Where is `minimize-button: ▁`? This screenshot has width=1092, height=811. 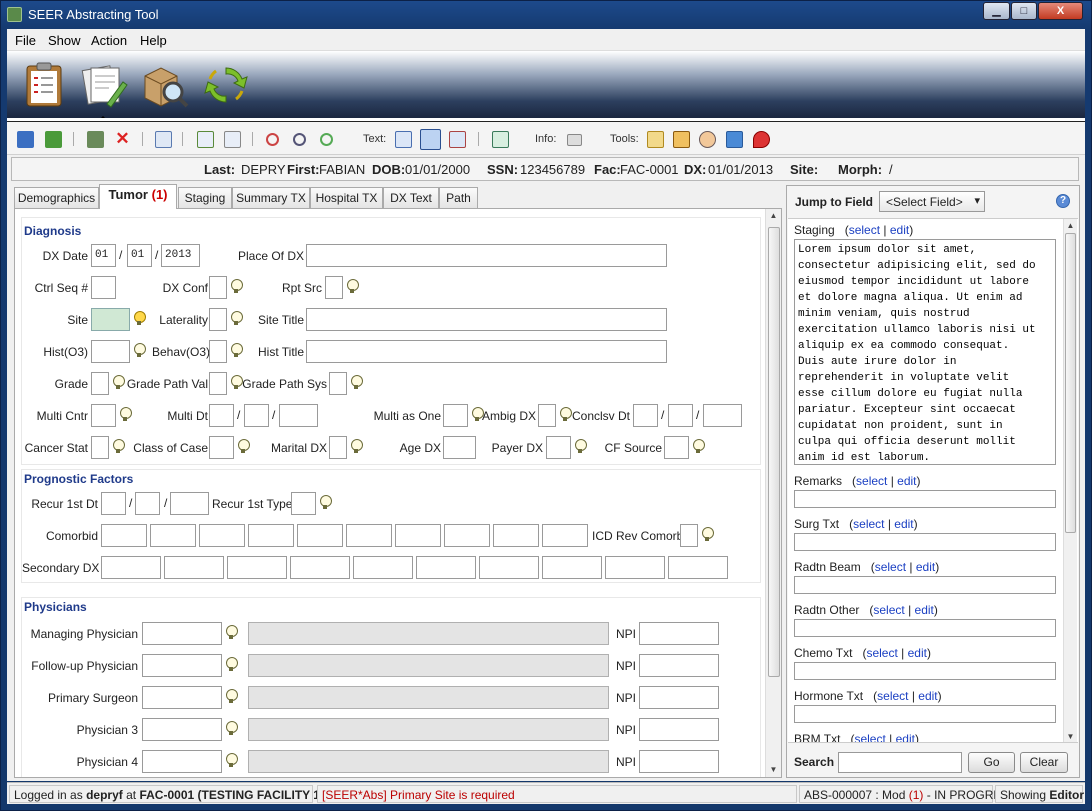 minimize-button: ▁ is located at coordinates (996, 11).